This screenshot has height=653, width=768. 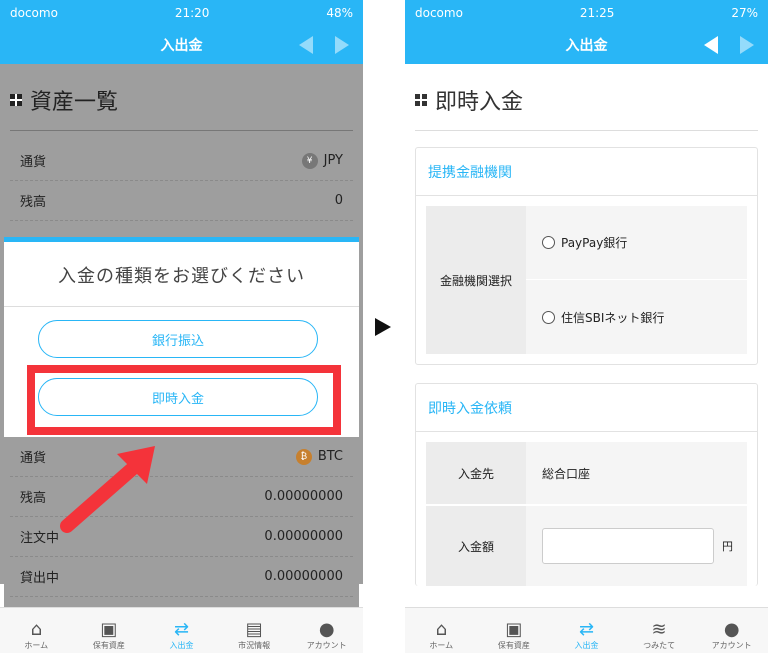 What do you see at coordinates (476, 280) in the screenshot?
I see `bank-select-label: 金融機関選択` at bounding box center [476, 280].